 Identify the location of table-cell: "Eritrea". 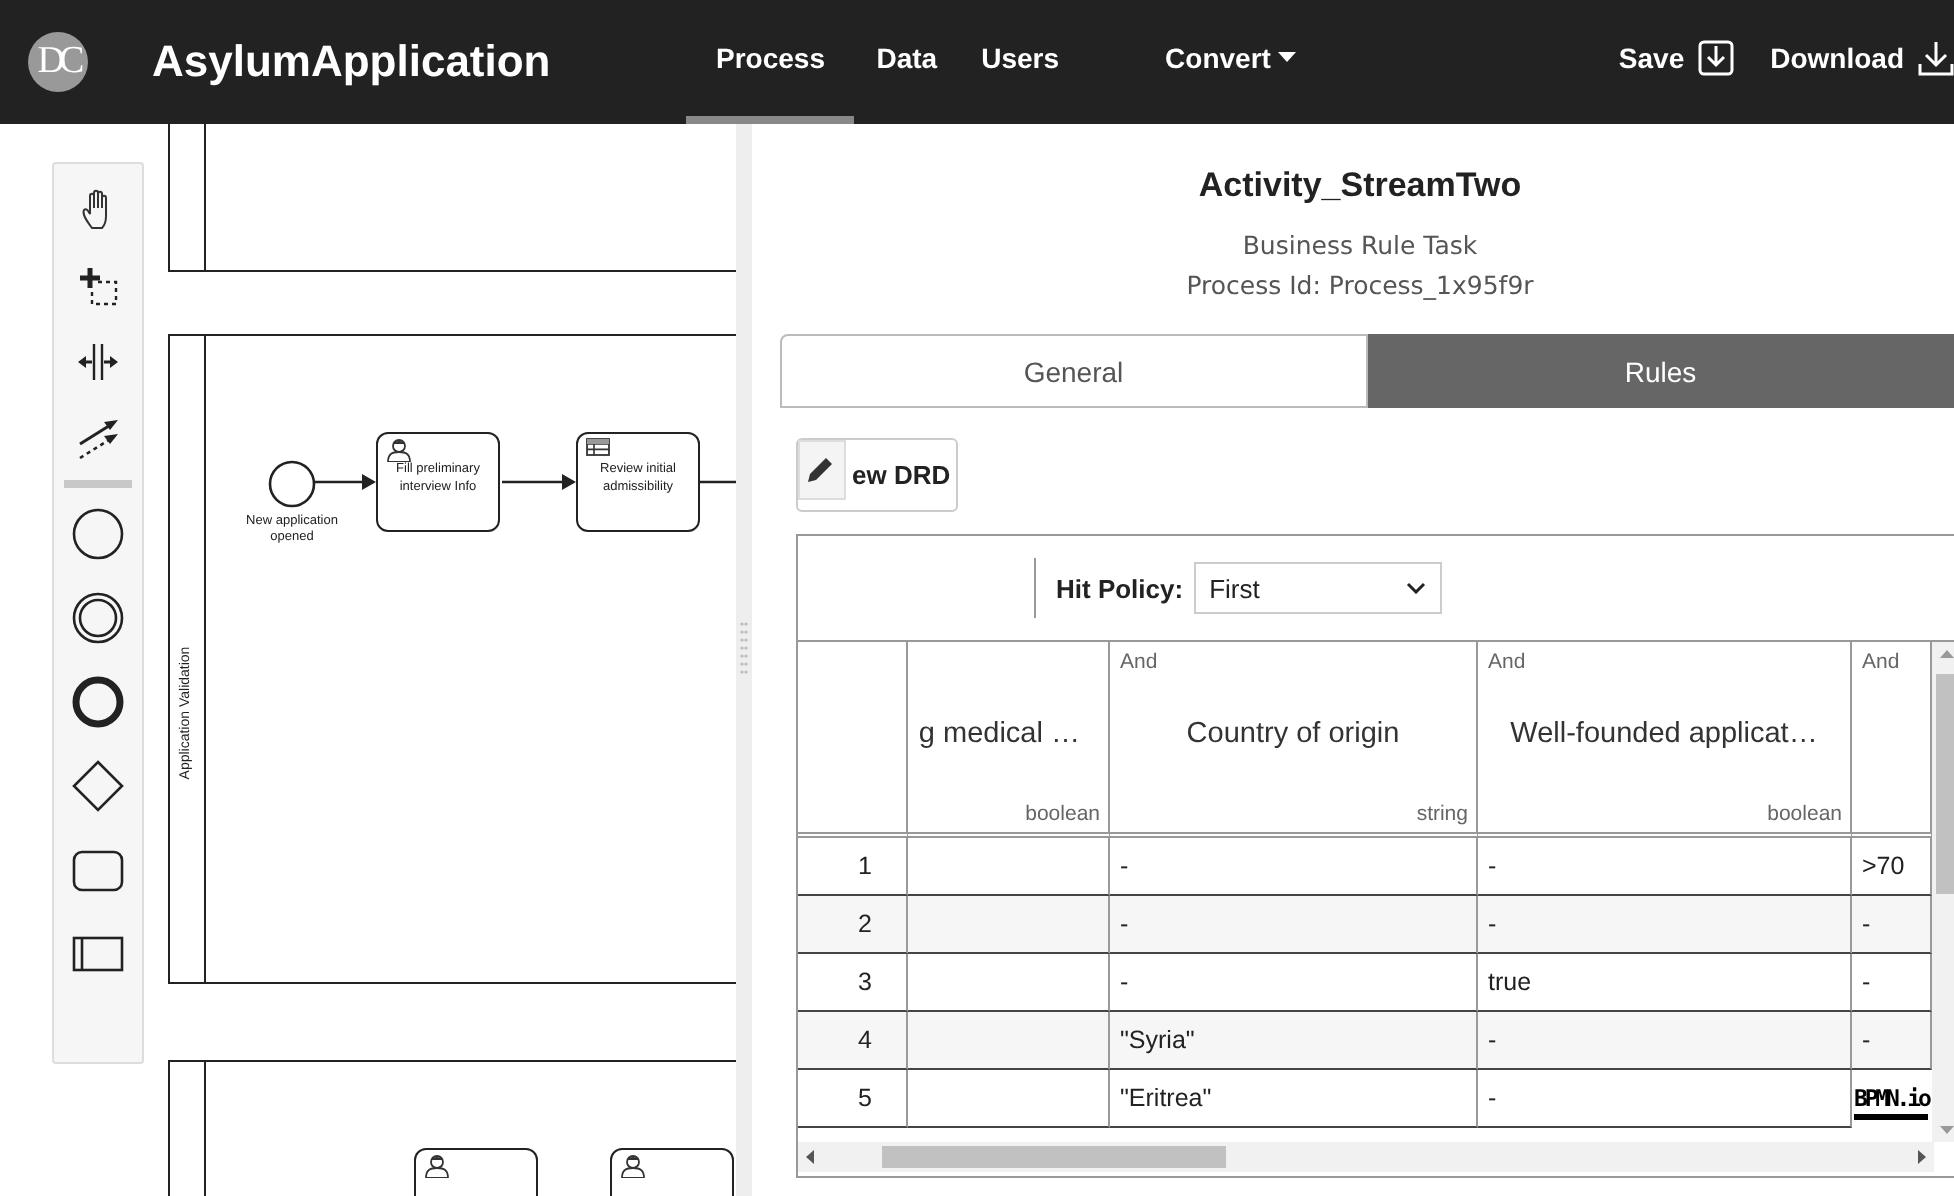
(1294, 1099).